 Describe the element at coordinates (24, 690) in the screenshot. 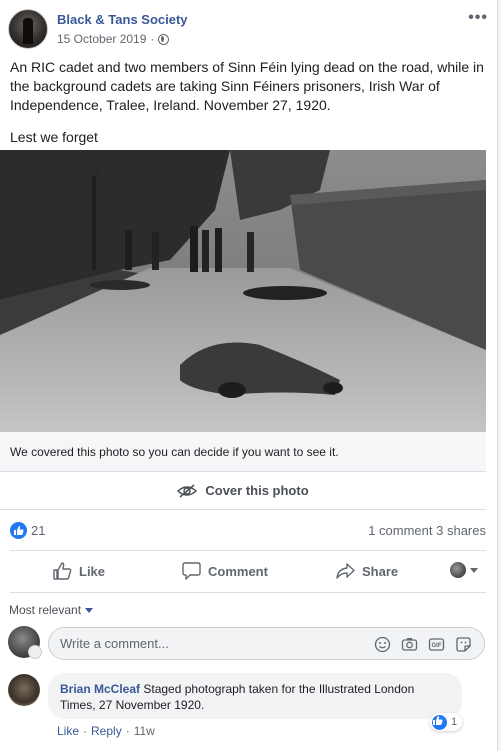

I see `commenter-avatar` at that location.